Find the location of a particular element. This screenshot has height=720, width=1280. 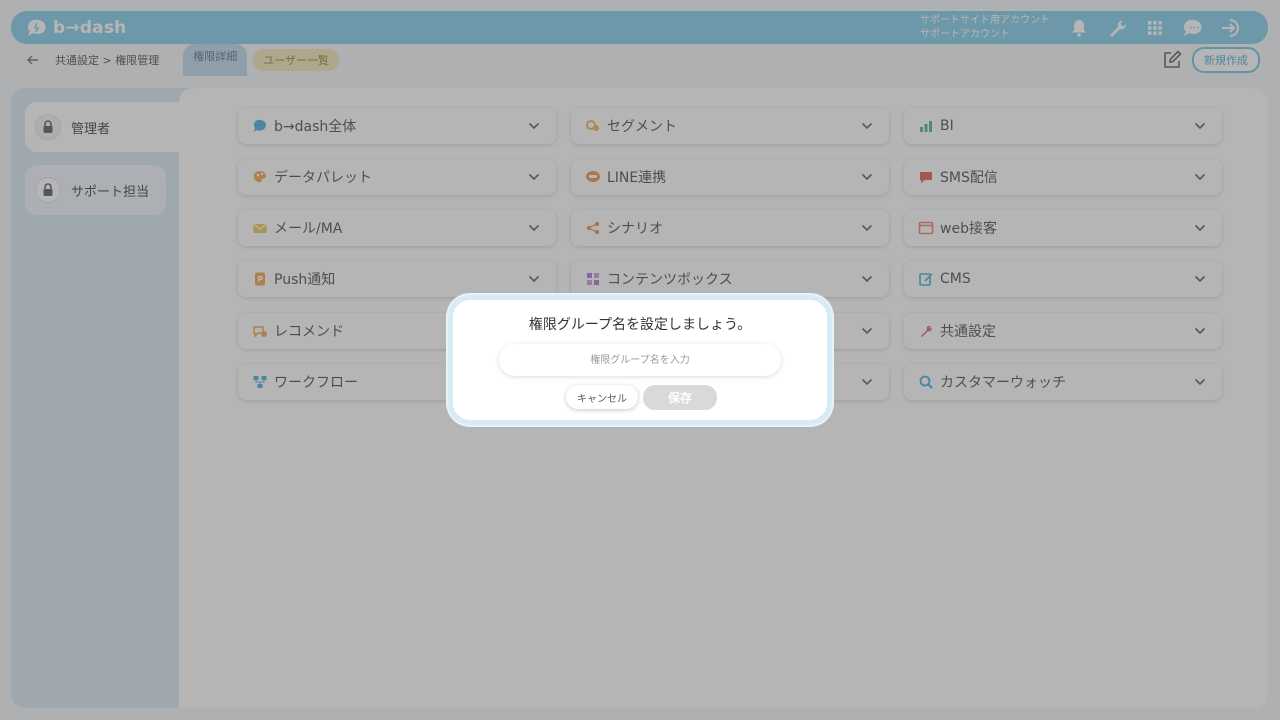

cancel-button: キャンセル is located at coordinates (602, 397).